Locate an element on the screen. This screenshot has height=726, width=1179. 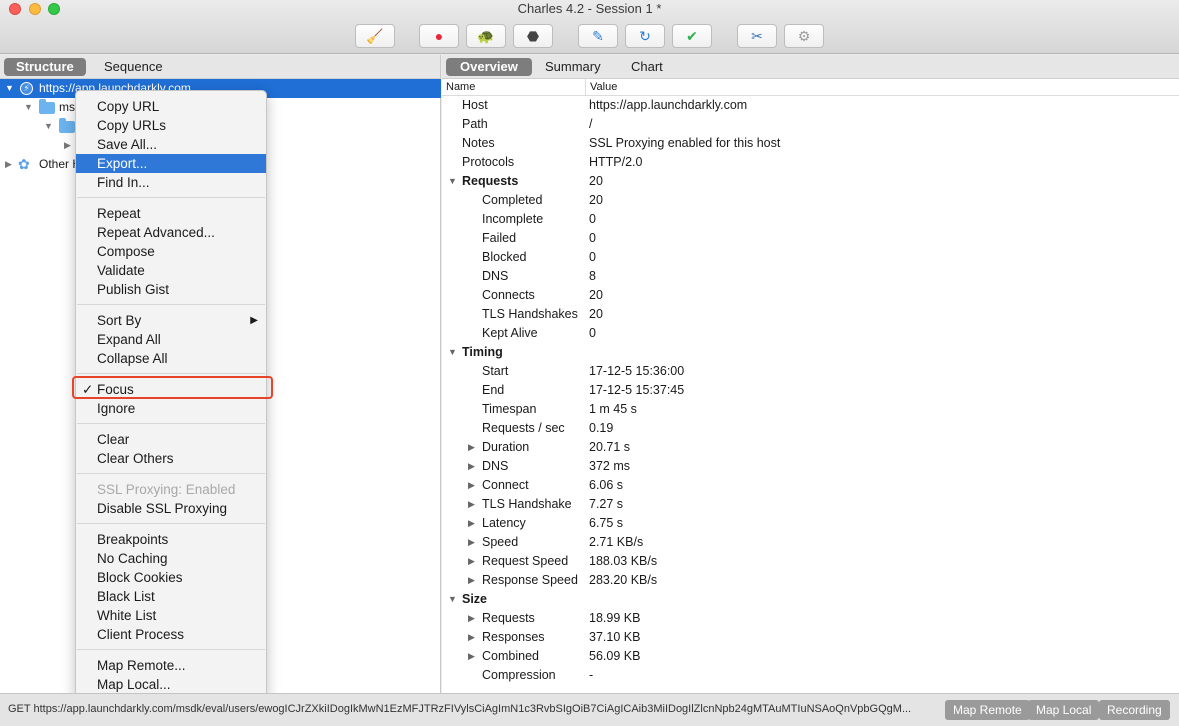
column-divider is located at coordinates (585, 87).